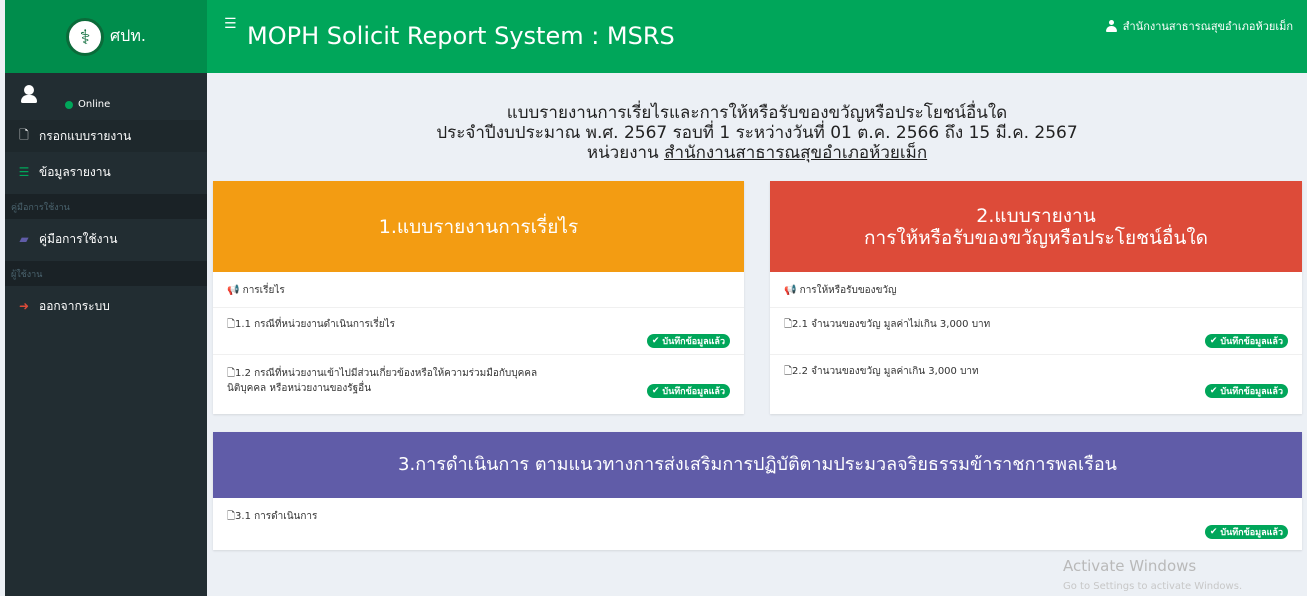  I want to click on sidebar-item-label: ออกจากระบบ, so click(74, 305).